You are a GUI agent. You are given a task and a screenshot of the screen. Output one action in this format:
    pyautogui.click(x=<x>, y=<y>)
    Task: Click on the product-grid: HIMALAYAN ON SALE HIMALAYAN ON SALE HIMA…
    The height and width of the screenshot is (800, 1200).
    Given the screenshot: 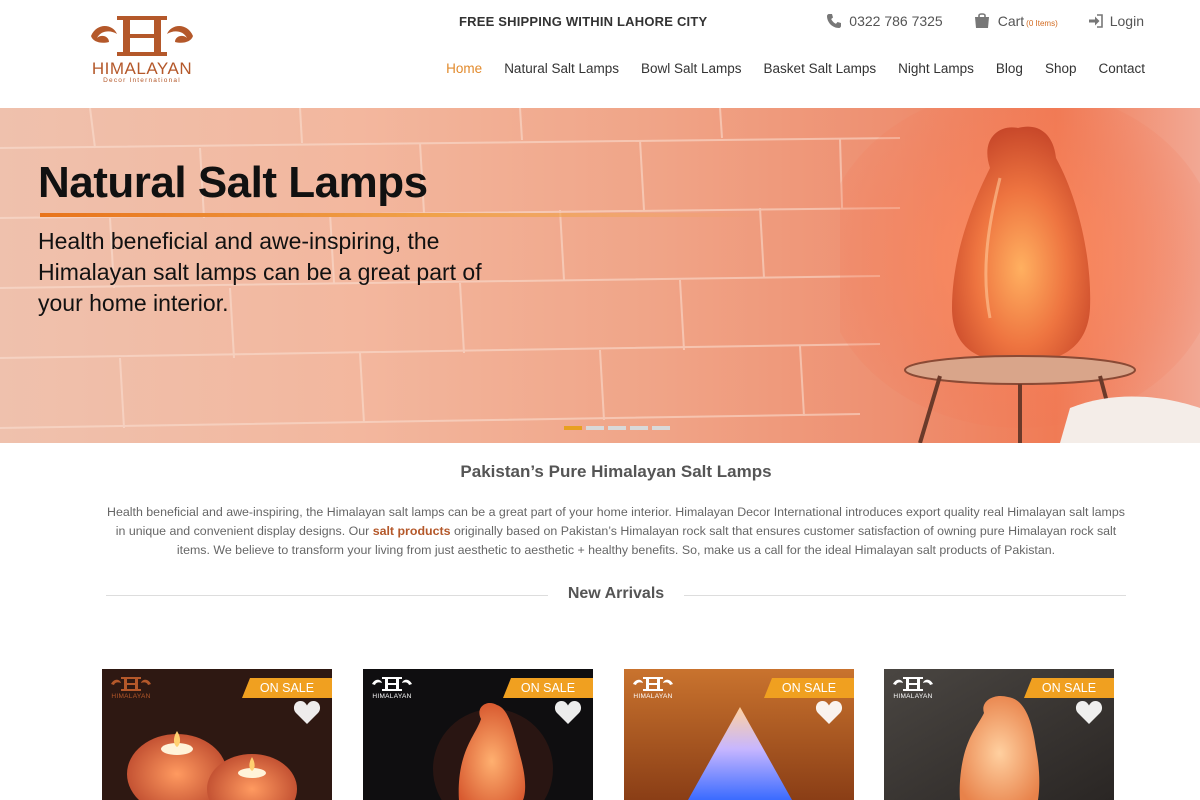 What is the action you would take?
    pyautogui.click(x=612, y=734)
    